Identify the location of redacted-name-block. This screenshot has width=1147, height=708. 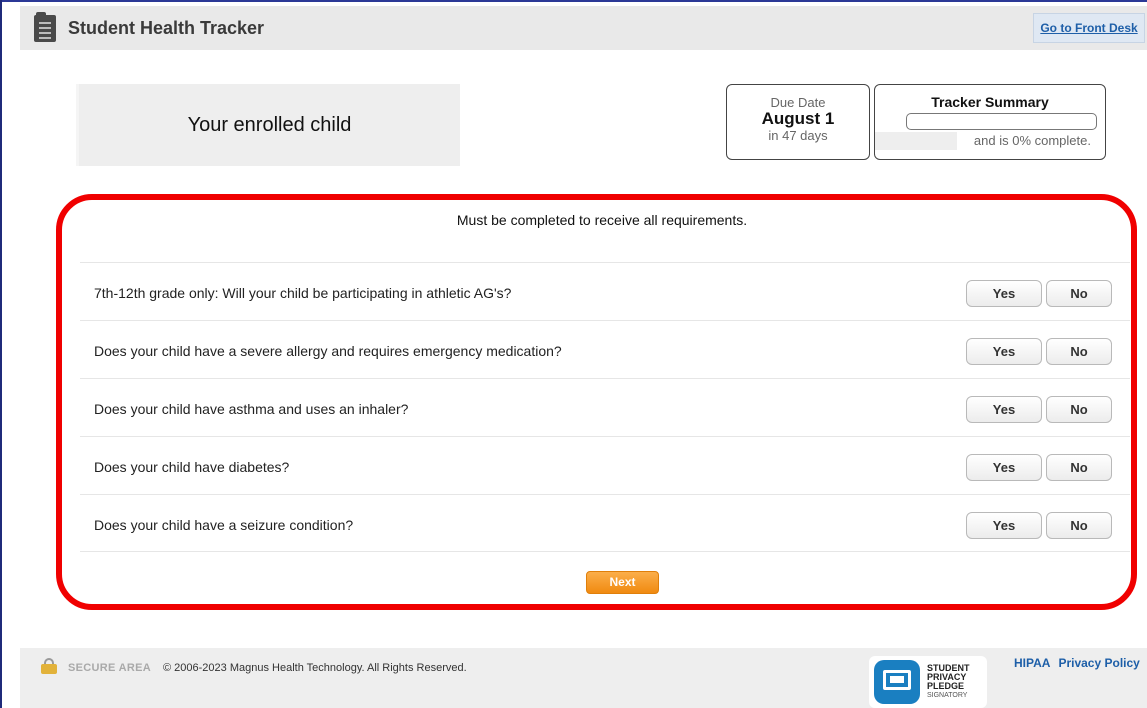
(916, 141).